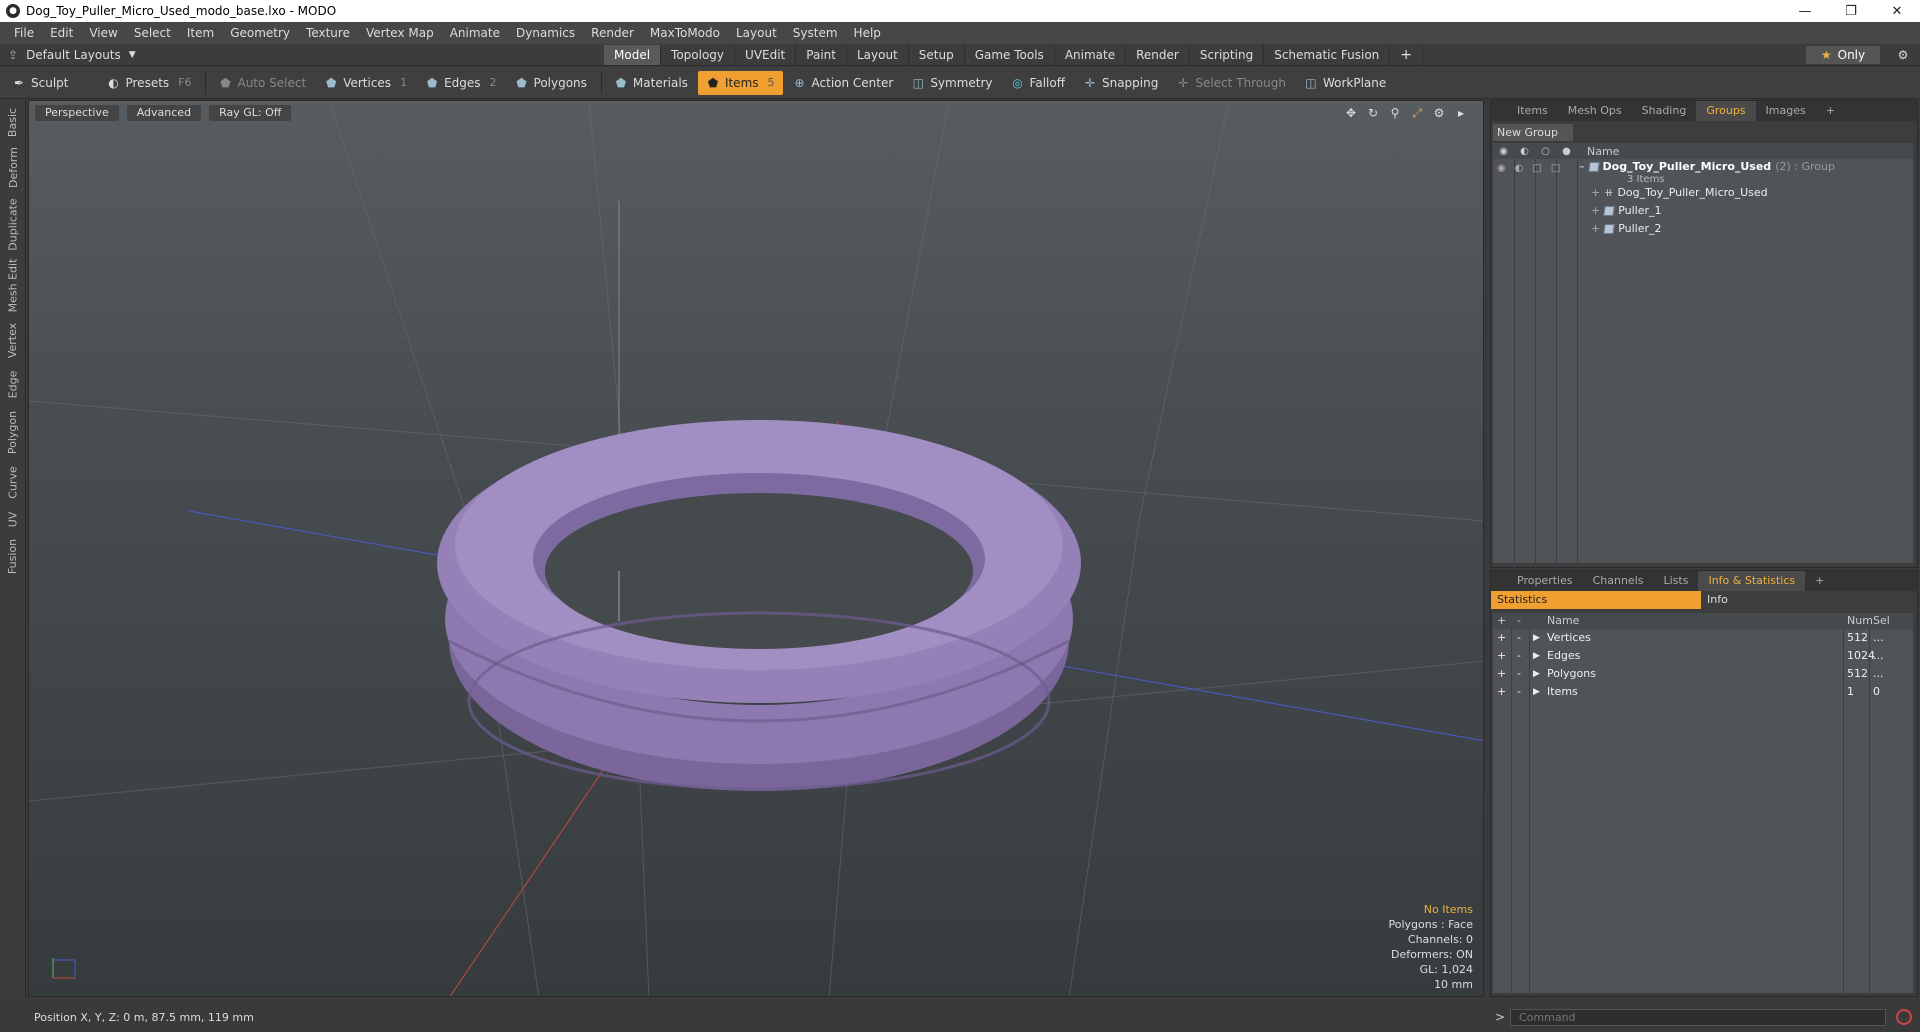 The width and height of the screenshot is (1920, 1032). I want to click on tab-groups: Groups, so click(1726, 111).